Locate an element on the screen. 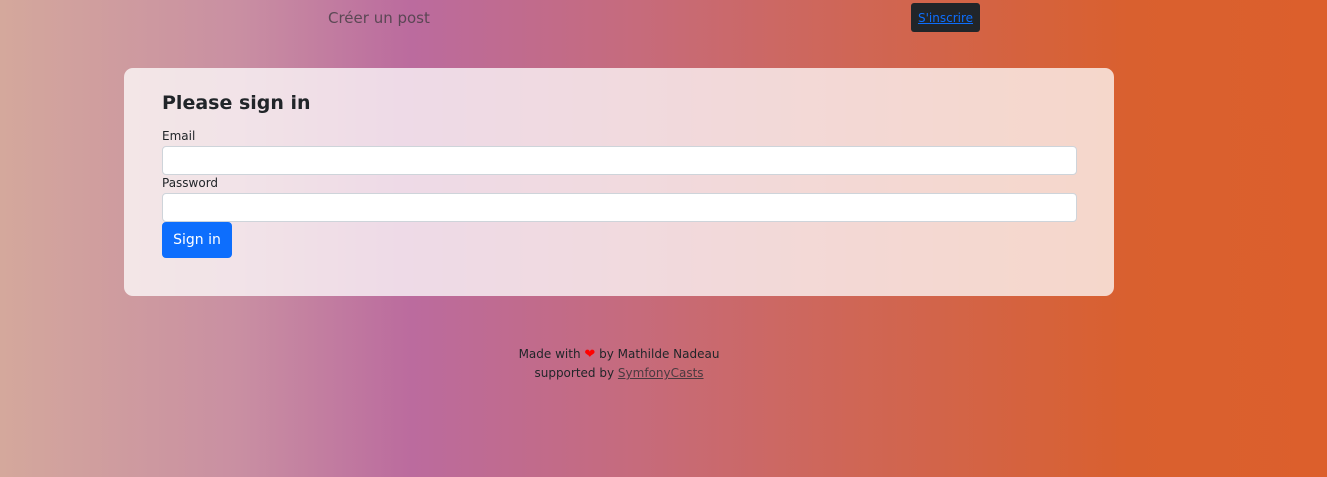  sign-in-button: Sign in is located at coordinates (197, 240).